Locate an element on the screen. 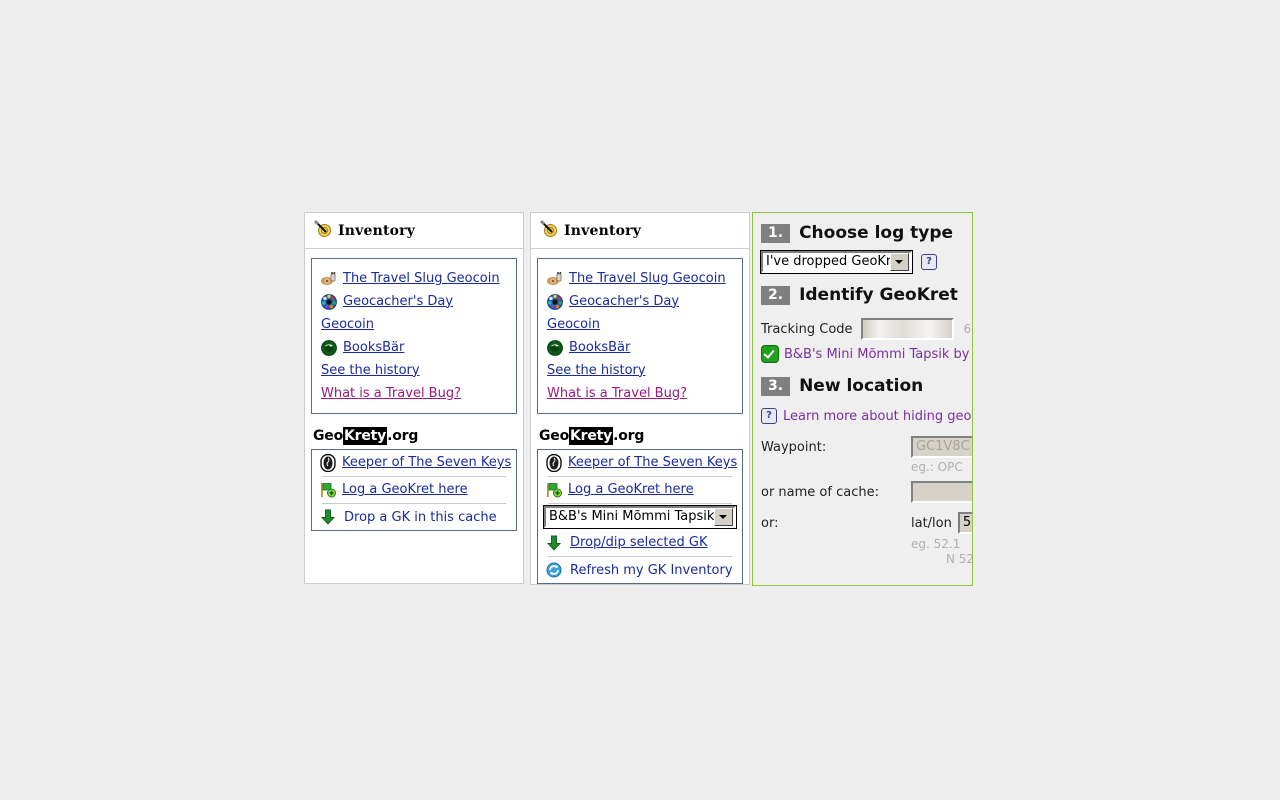  latlon-hint-1: eg. 52.1 is located at coordinates (936, 544).